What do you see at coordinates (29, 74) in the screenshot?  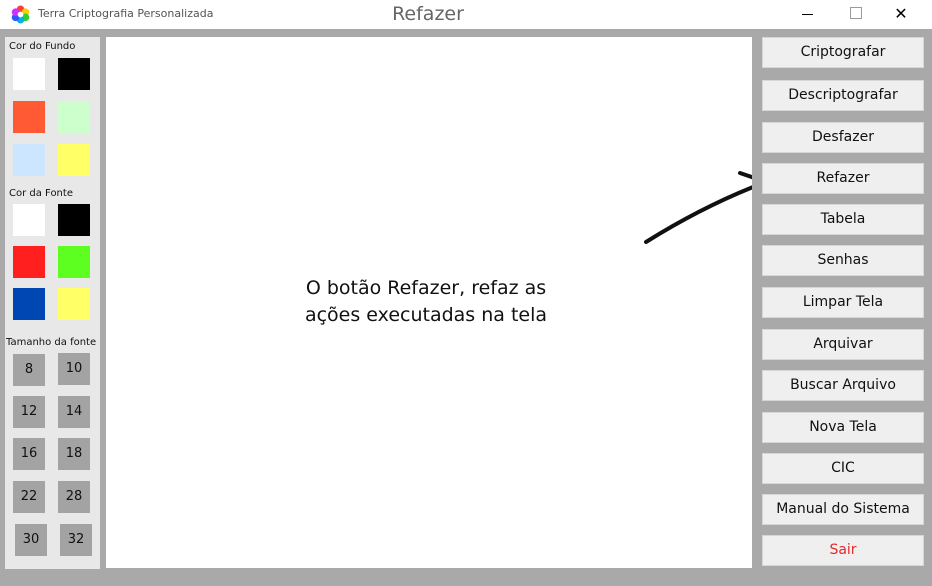 I see `bg-swatch-white` at bounding box center [29, 74].